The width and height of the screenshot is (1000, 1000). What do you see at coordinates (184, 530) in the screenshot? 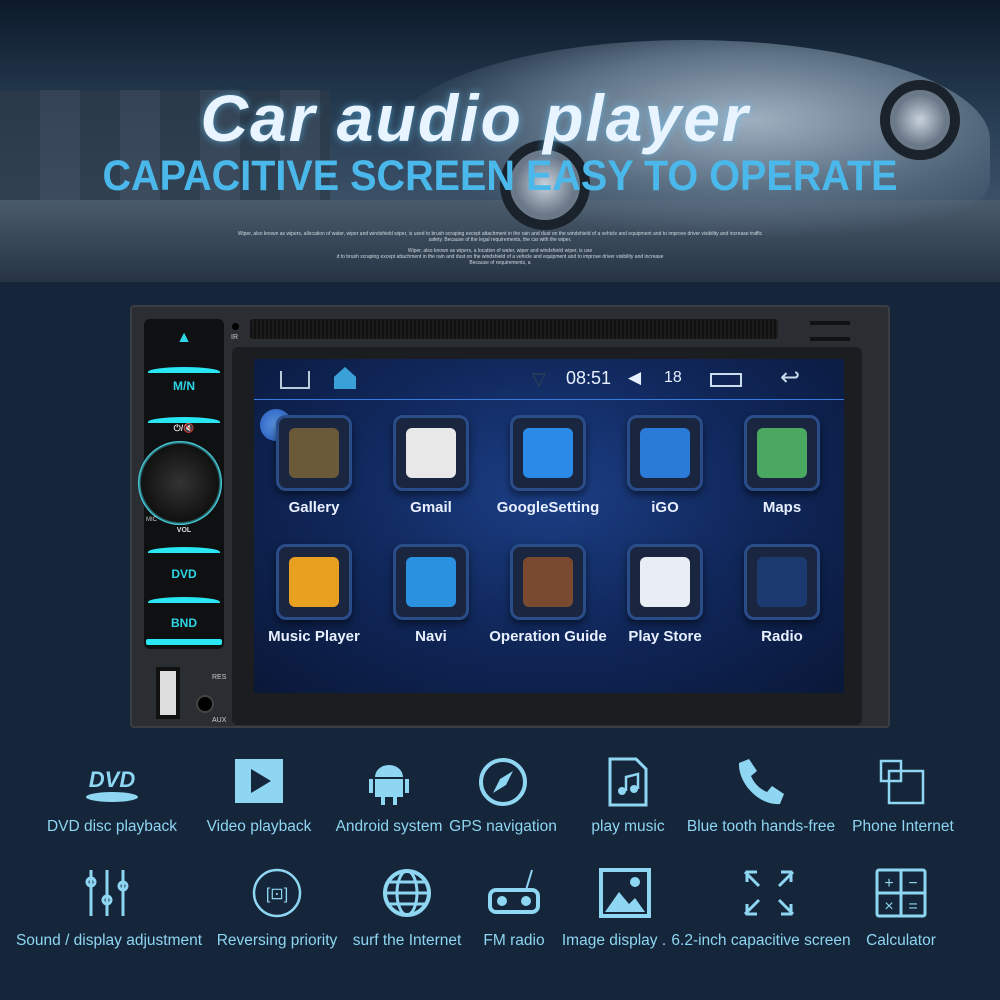
I see `vol-label: VOL` at bounding box center [184, 530].